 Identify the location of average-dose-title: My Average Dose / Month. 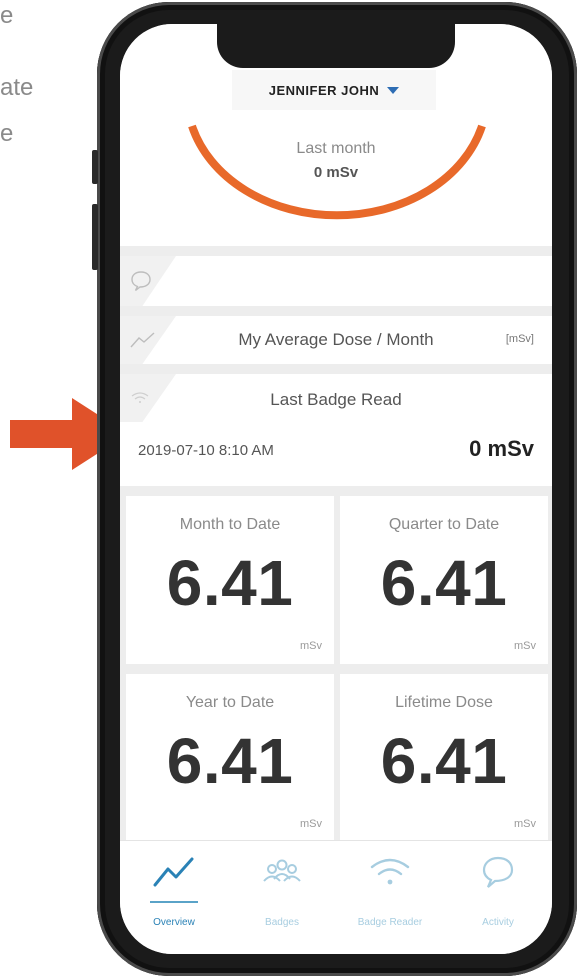
(336, 339).